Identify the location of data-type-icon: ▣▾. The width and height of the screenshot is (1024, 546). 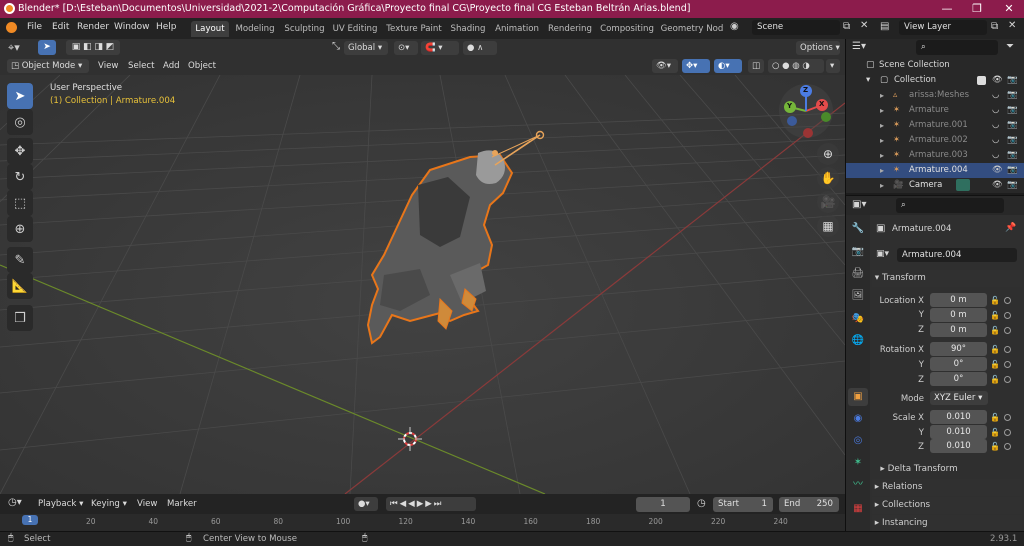
(882, 254).